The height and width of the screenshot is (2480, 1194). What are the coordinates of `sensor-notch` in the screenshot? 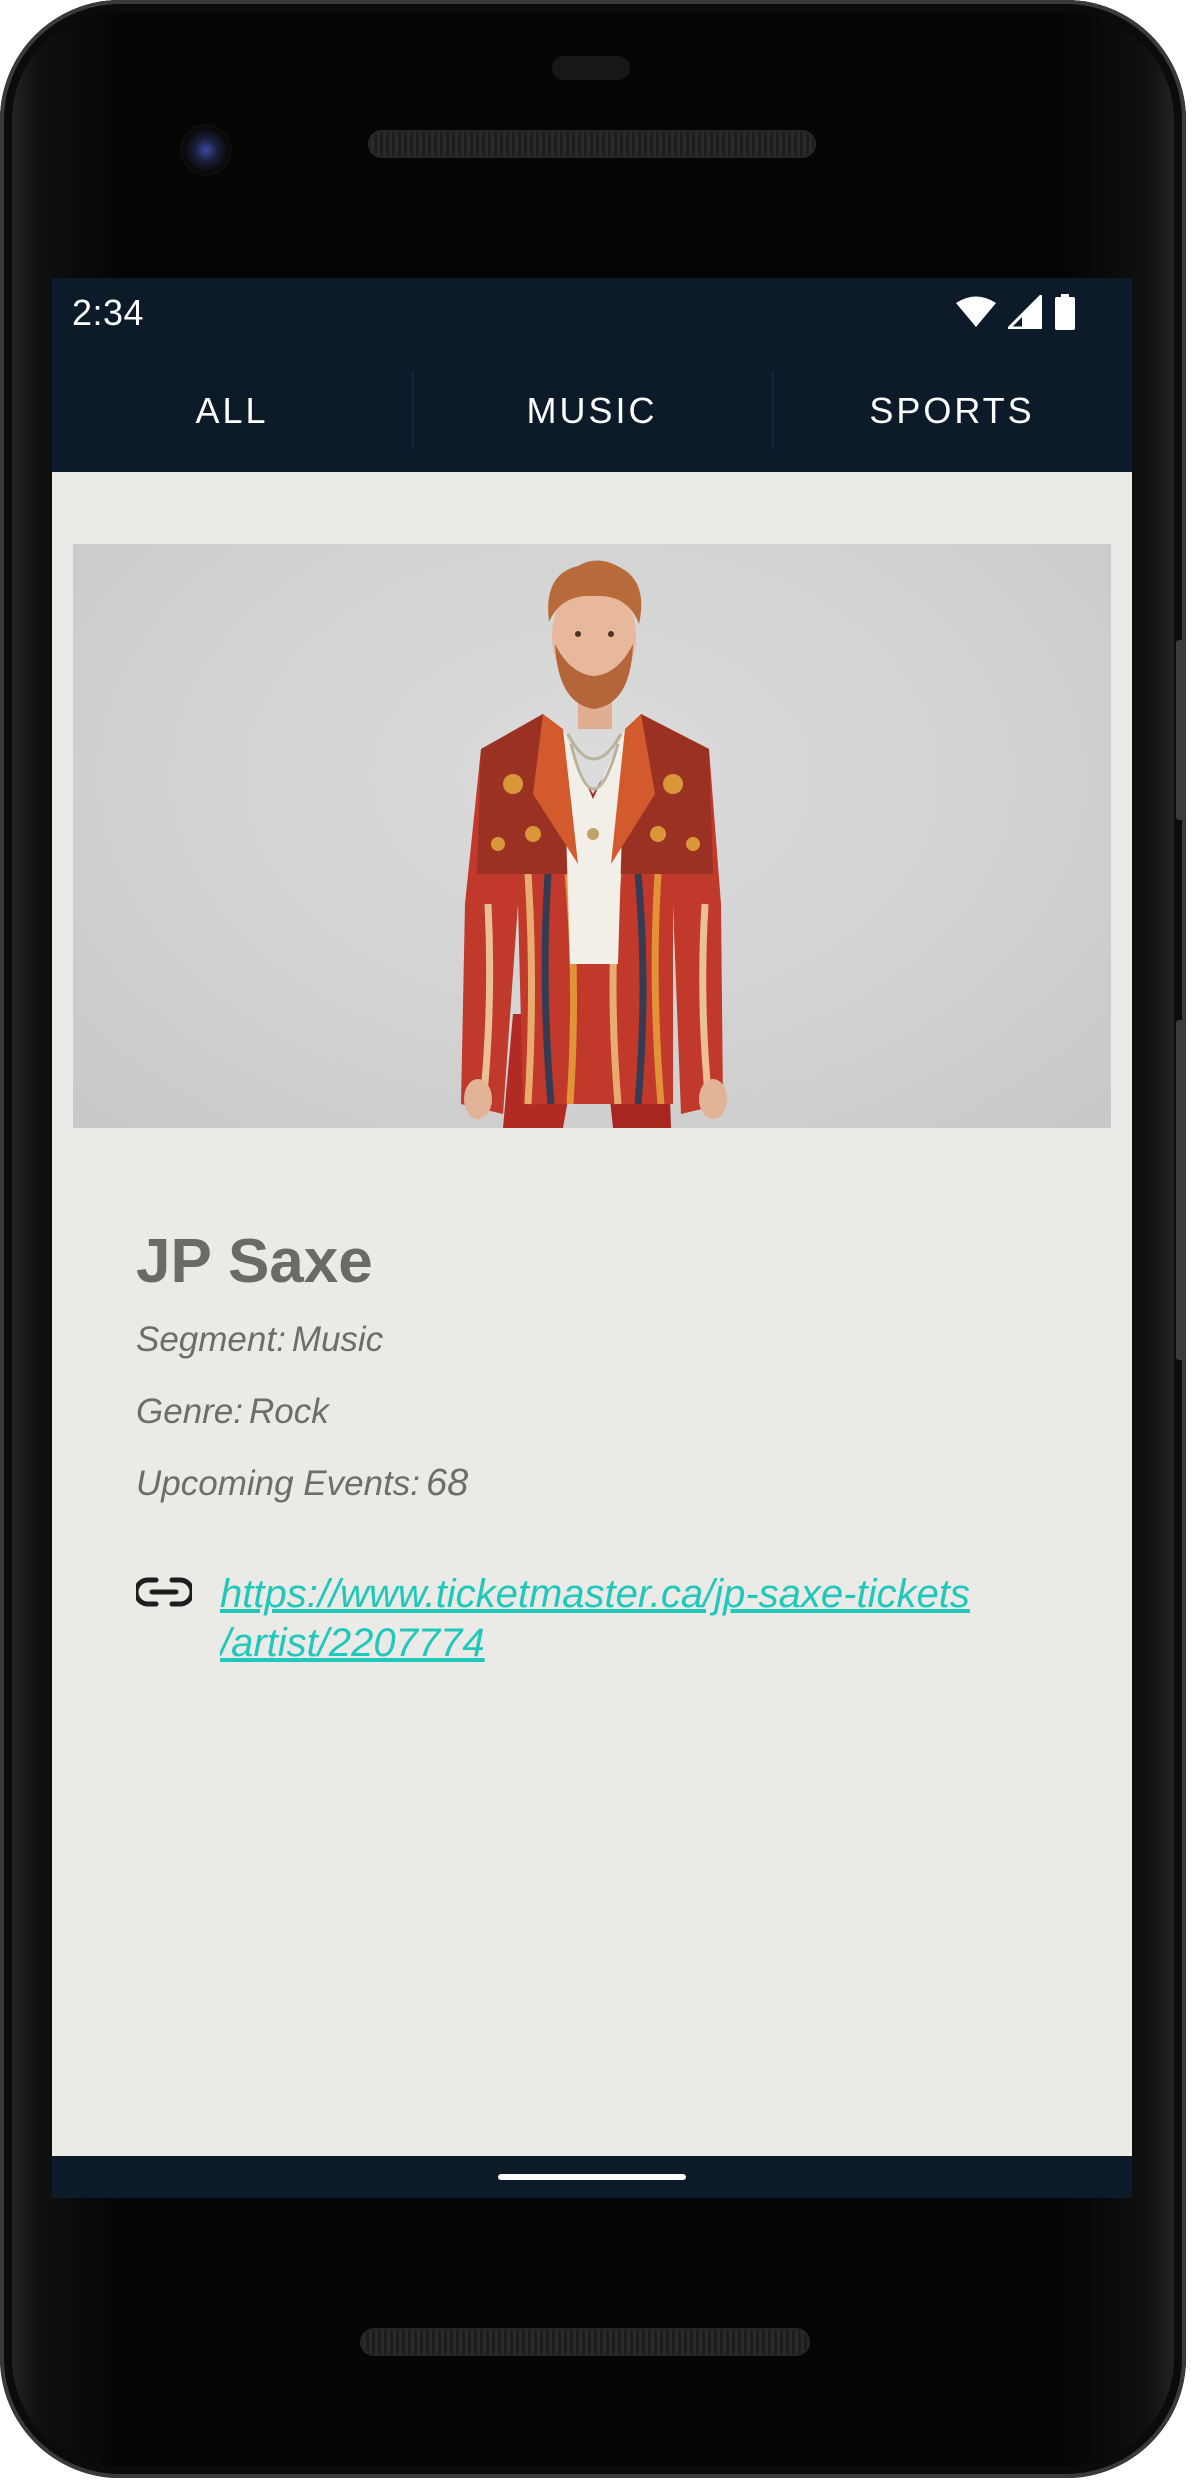 It's located at (591, 68).